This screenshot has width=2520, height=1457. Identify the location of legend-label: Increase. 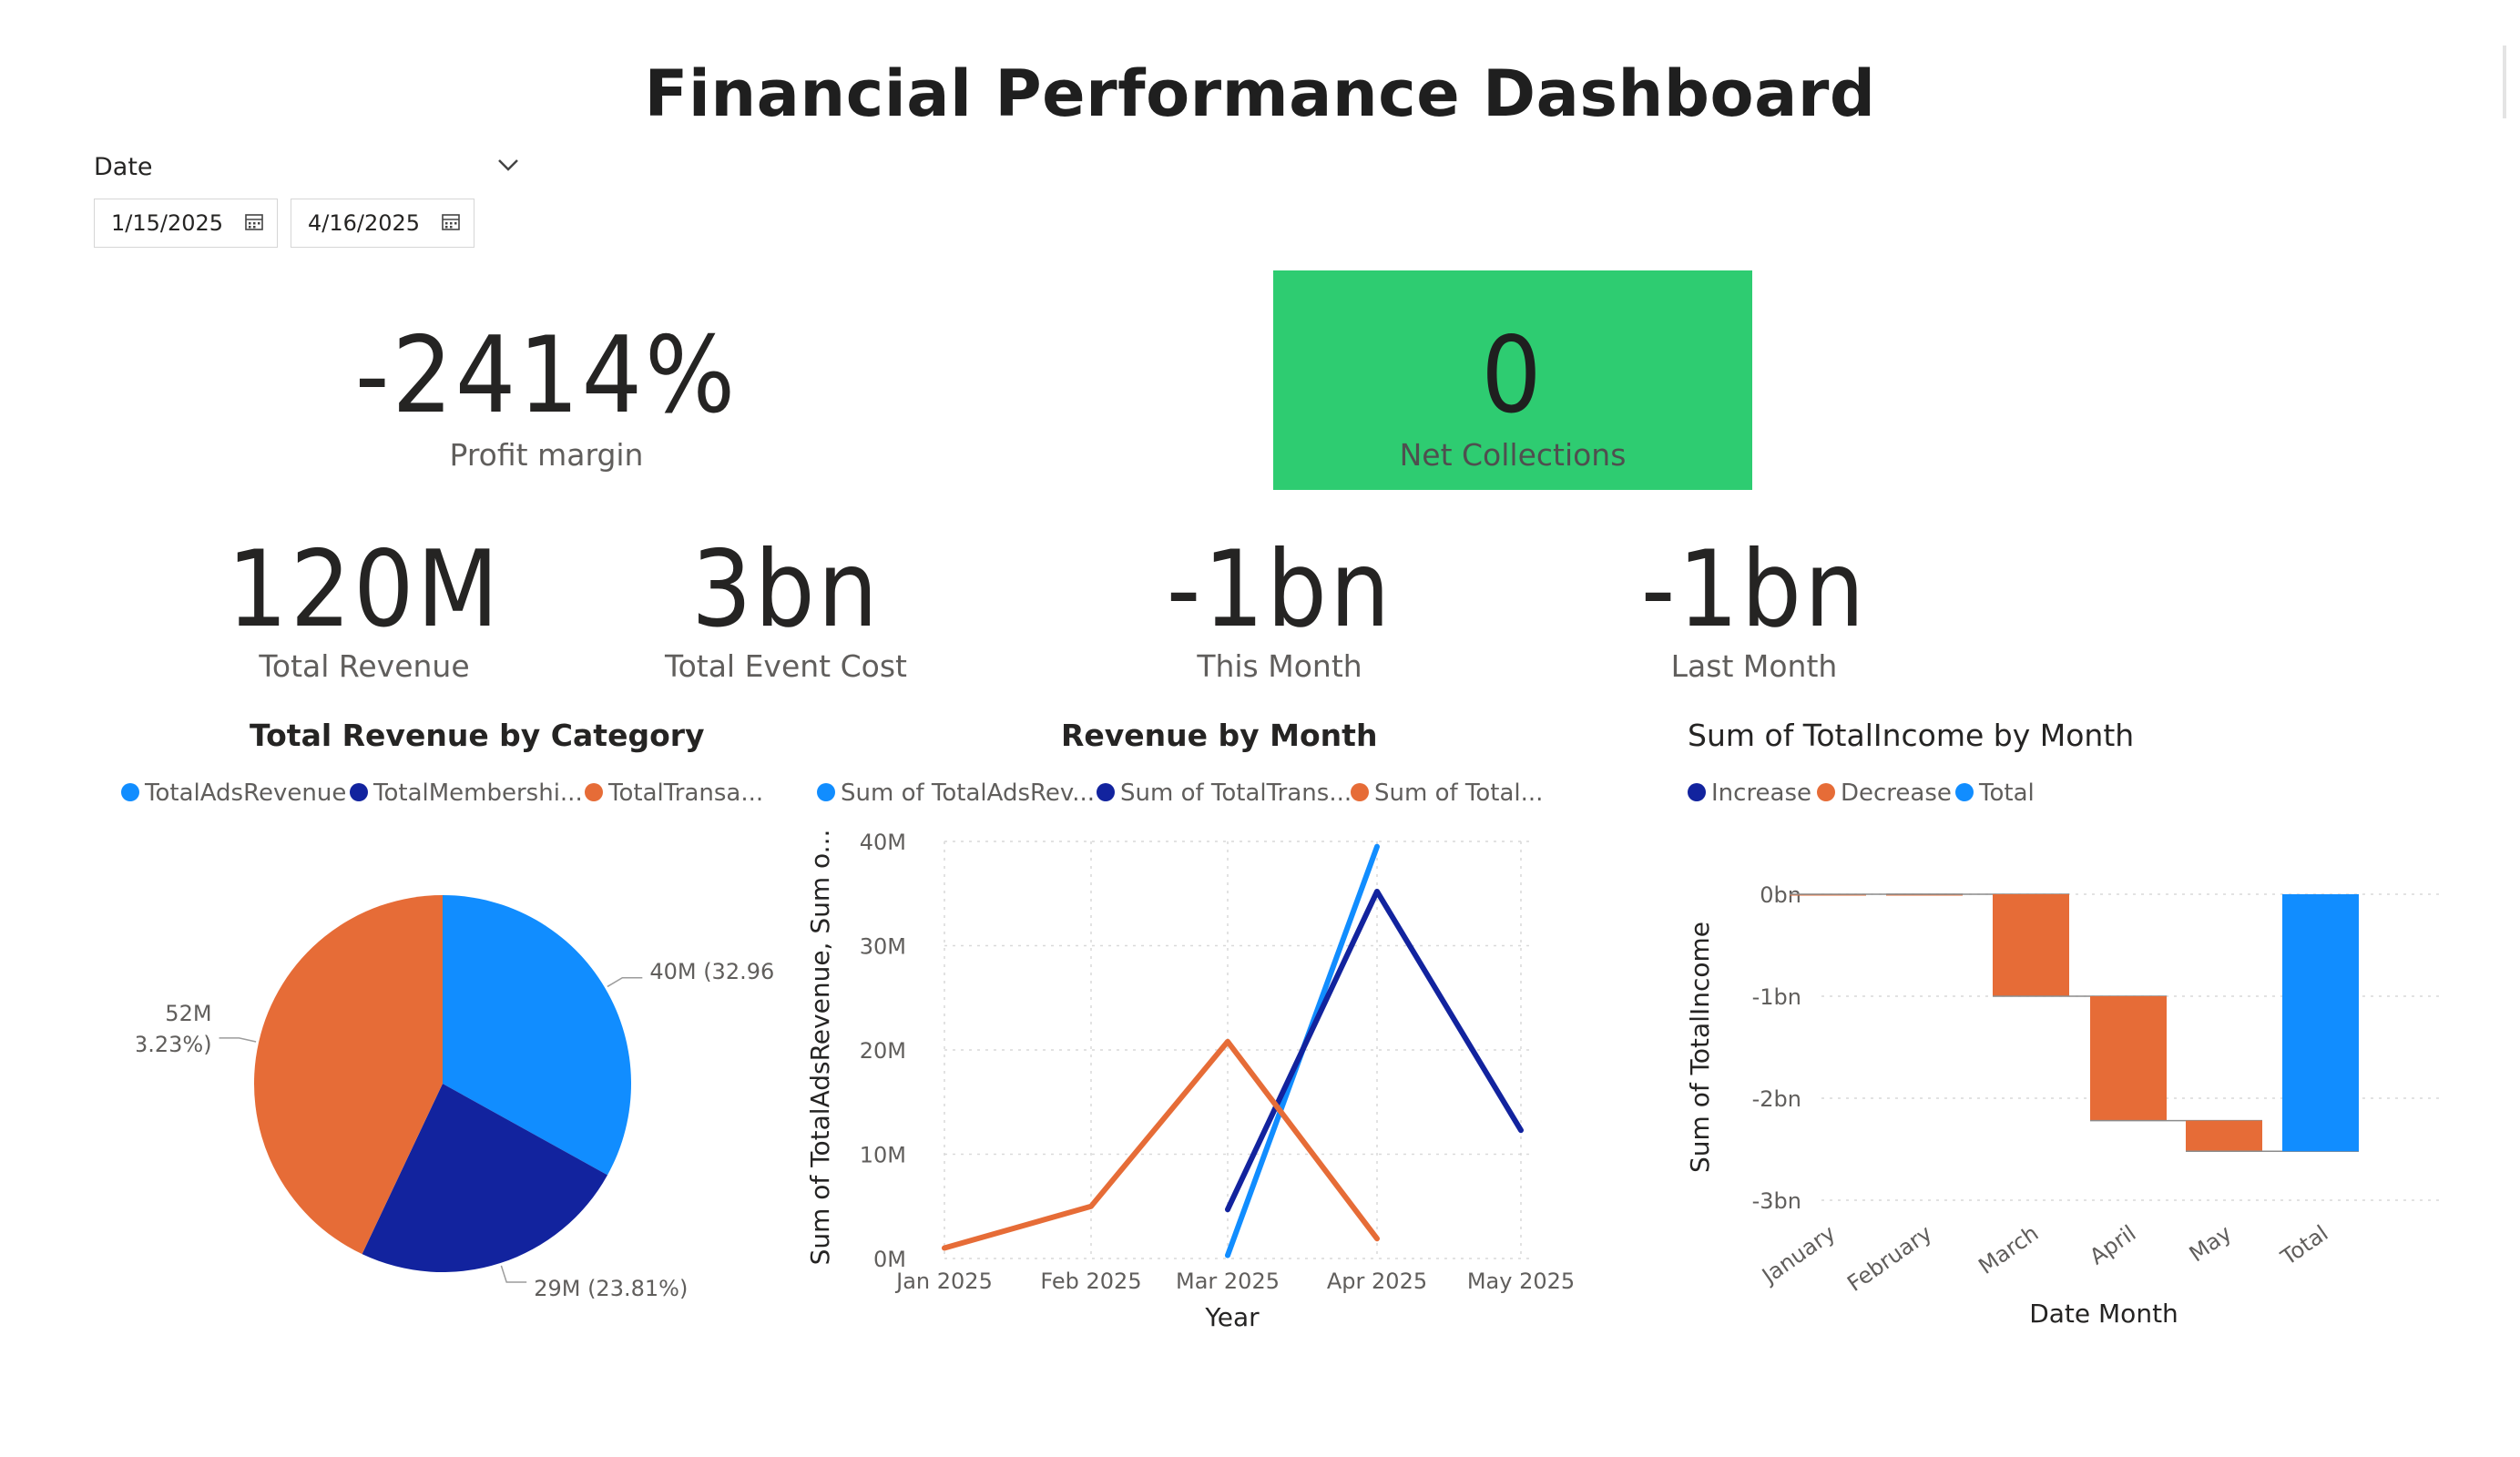
(1762, 793).